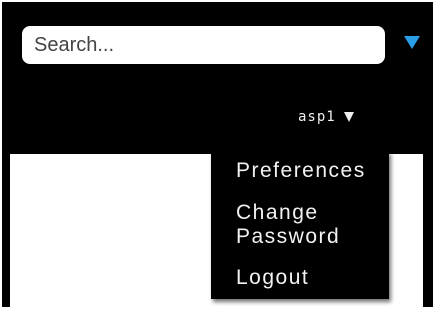 Image resolution: width=435 pixels, height=309 pixels. I want to click on menu-item-logout: Logout, so click(272, 278).